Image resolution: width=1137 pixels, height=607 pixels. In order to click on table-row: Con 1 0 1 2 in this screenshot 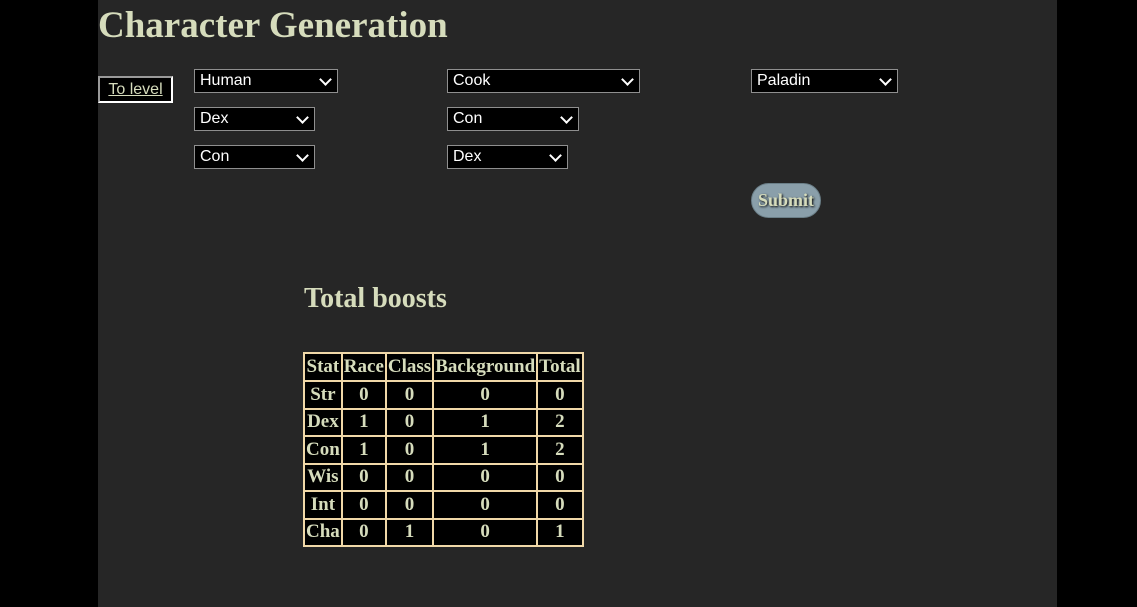, I will do `click(443, 450)`.